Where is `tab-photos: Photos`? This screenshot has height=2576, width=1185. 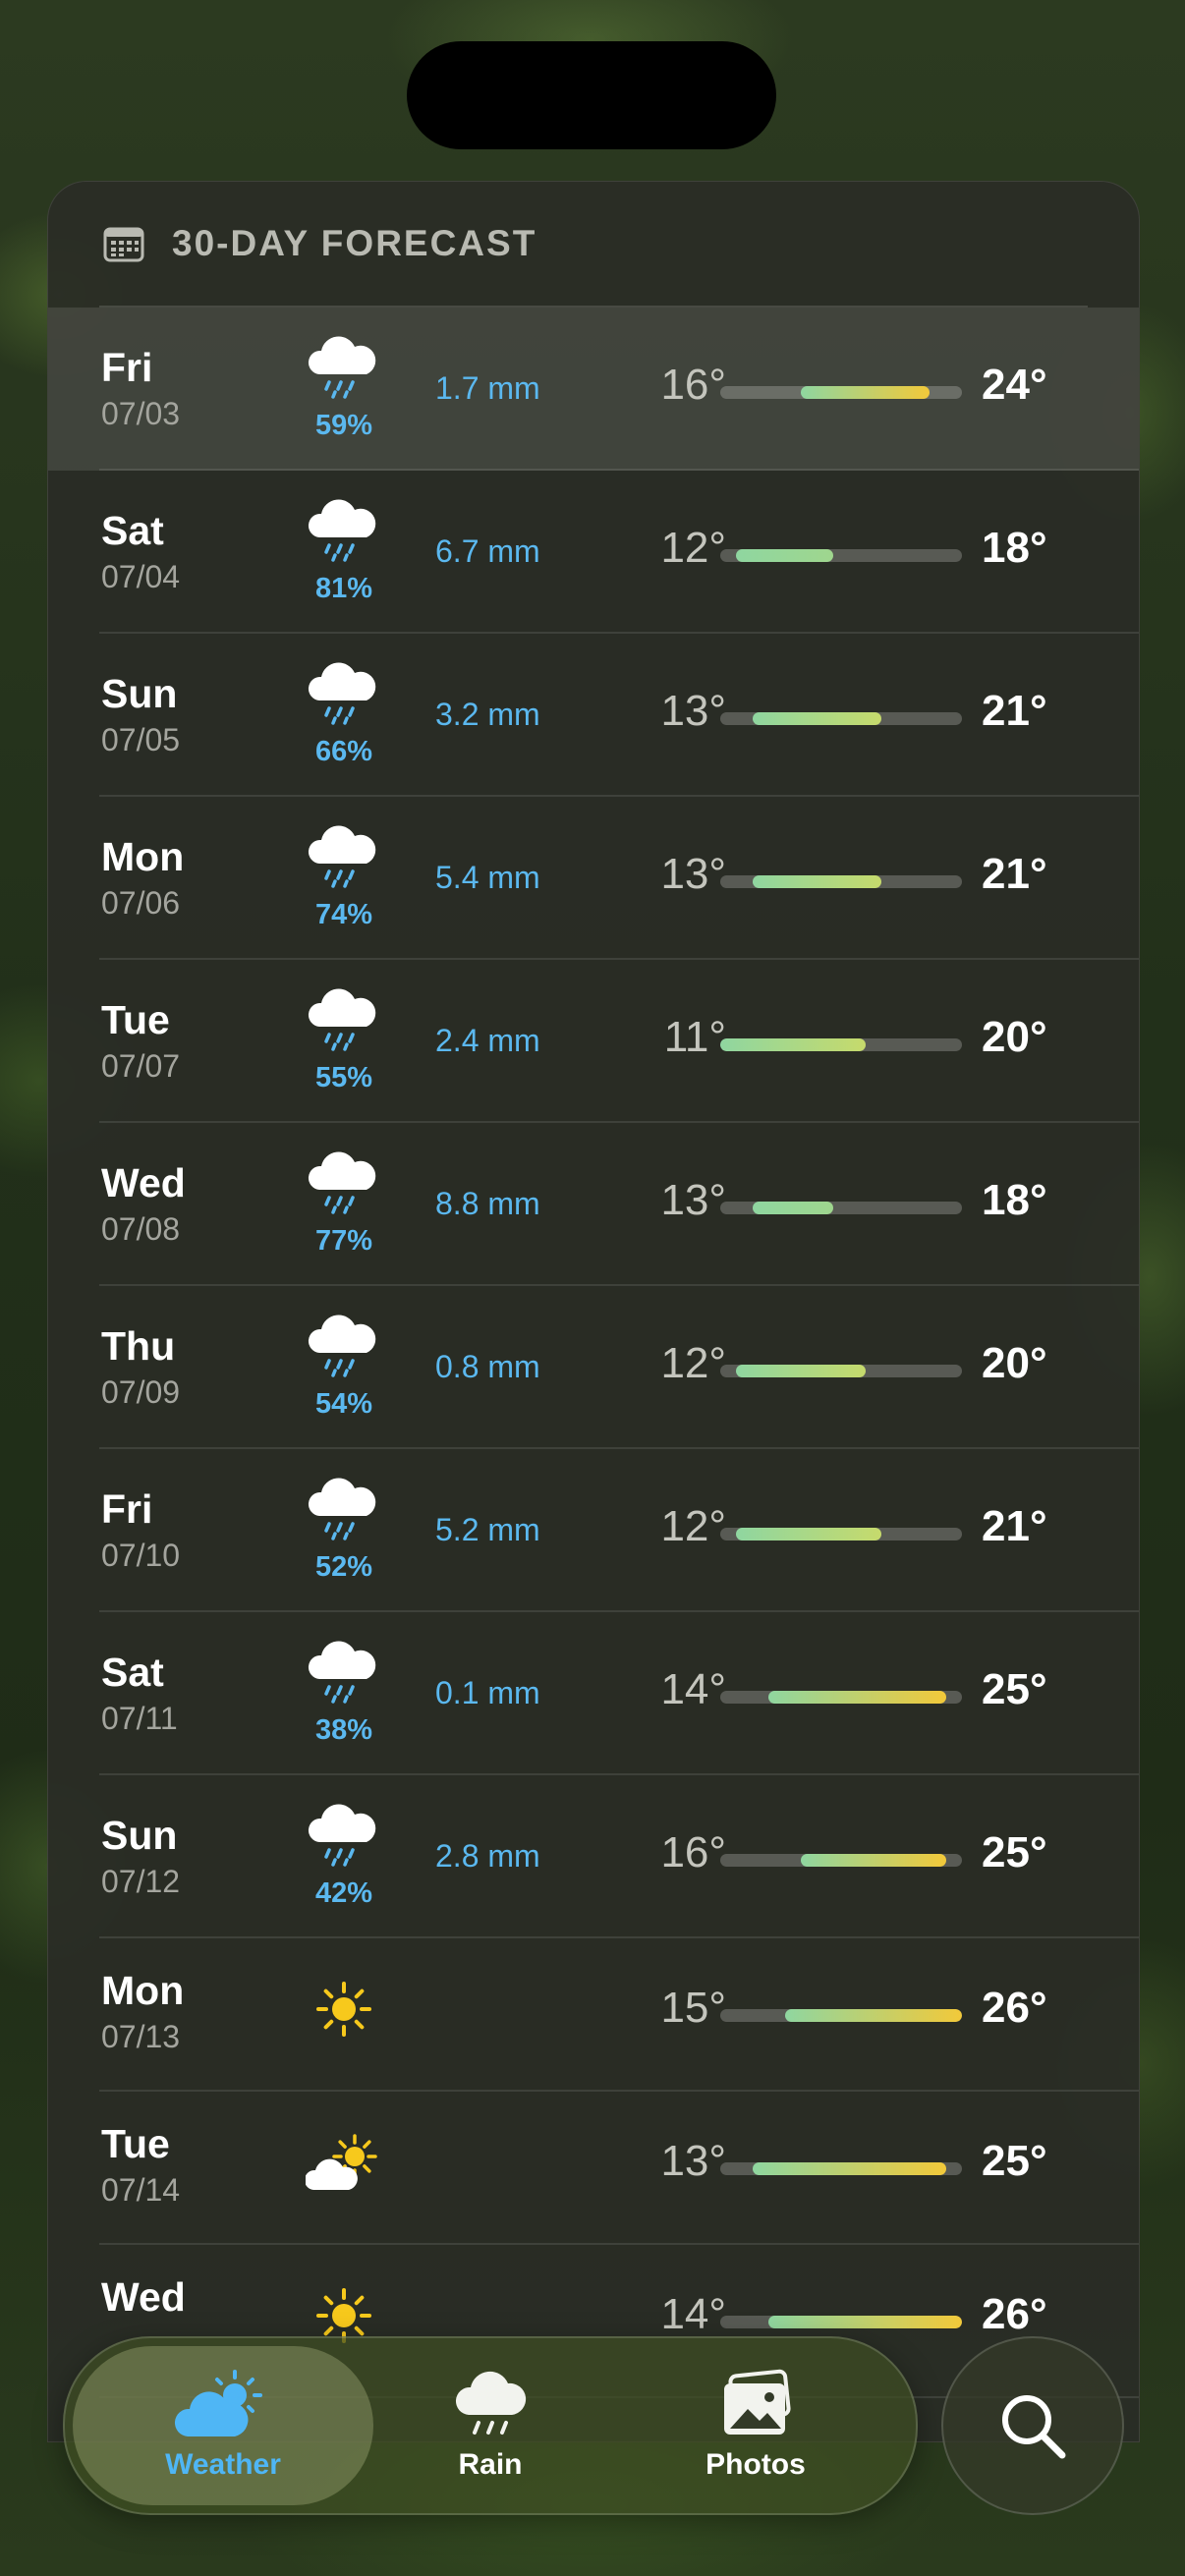
tab-photos: Photos is located at coordinates (755, 2425).